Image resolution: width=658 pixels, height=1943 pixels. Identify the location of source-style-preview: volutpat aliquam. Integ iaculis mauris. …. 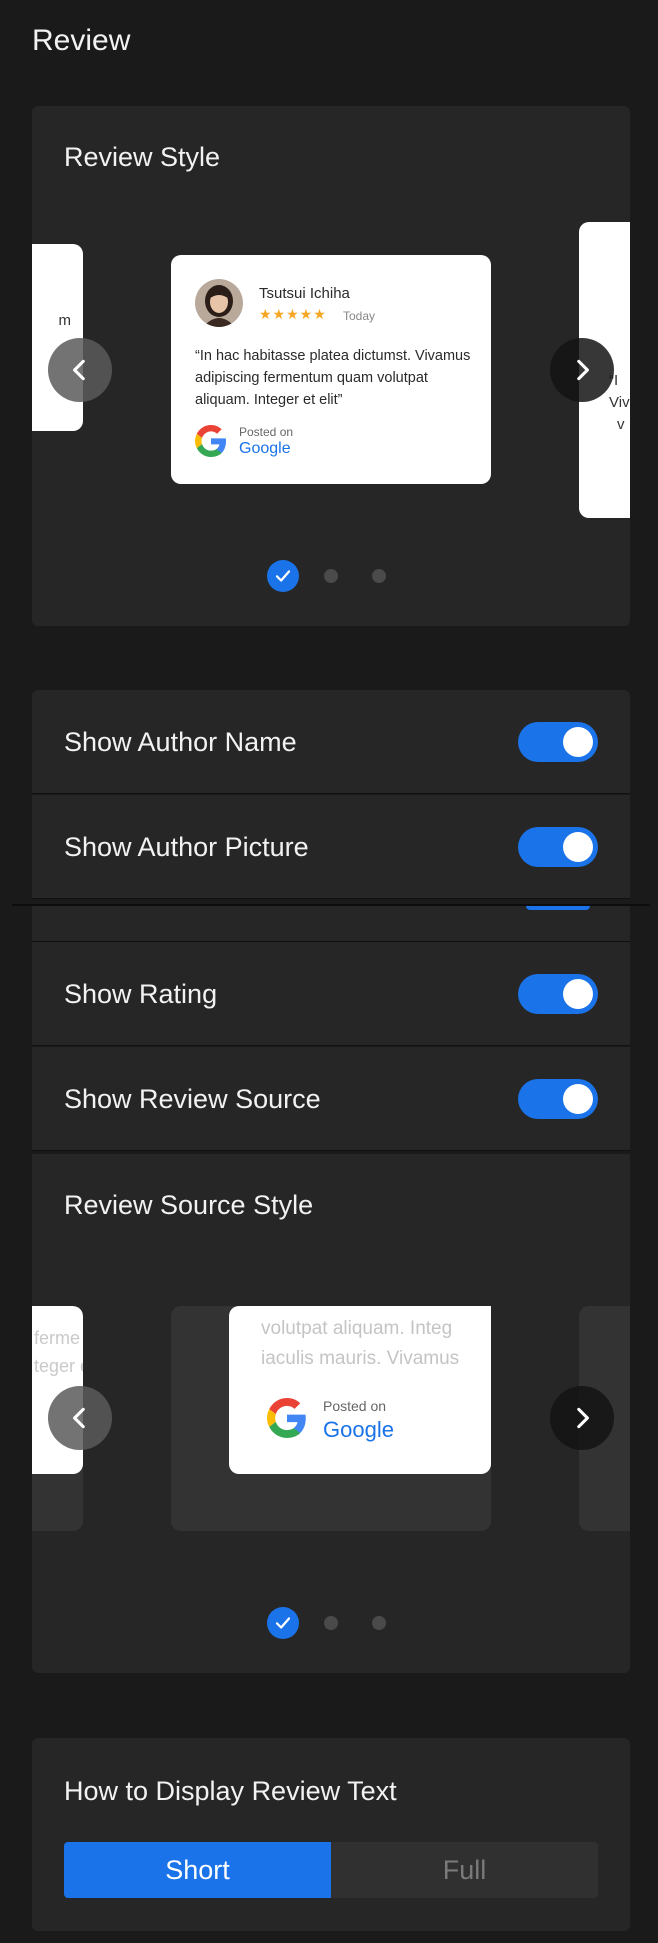
(331, 1418).